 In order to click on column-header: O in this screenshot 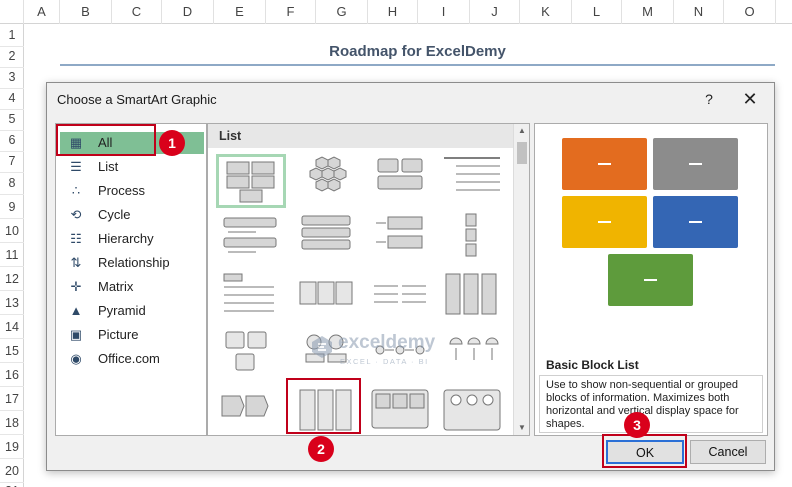, I will do `click(750, 12)`.